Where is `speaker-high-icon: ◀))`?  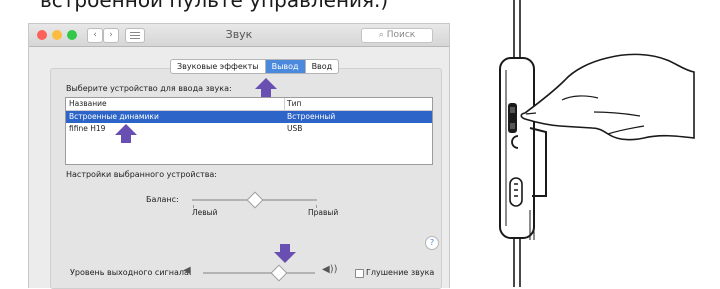 speaker-high-icon: ◀)) is located at coordinates (330, 269).